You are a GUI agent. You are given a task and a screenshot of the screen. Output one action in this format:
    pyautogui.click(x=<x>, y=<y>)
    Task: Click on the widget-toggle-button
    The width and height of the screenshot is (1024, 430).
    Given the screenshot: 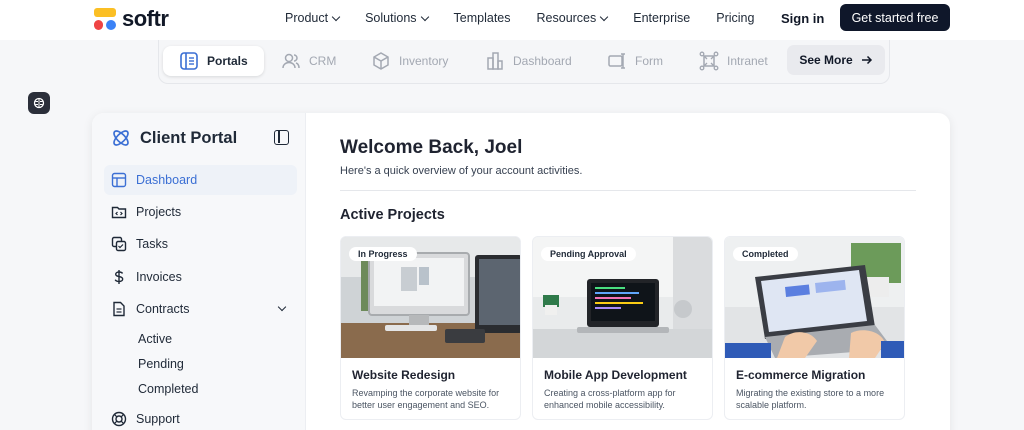 What is the action you would take?
    pyautogui.click(x=39, y=103)
    